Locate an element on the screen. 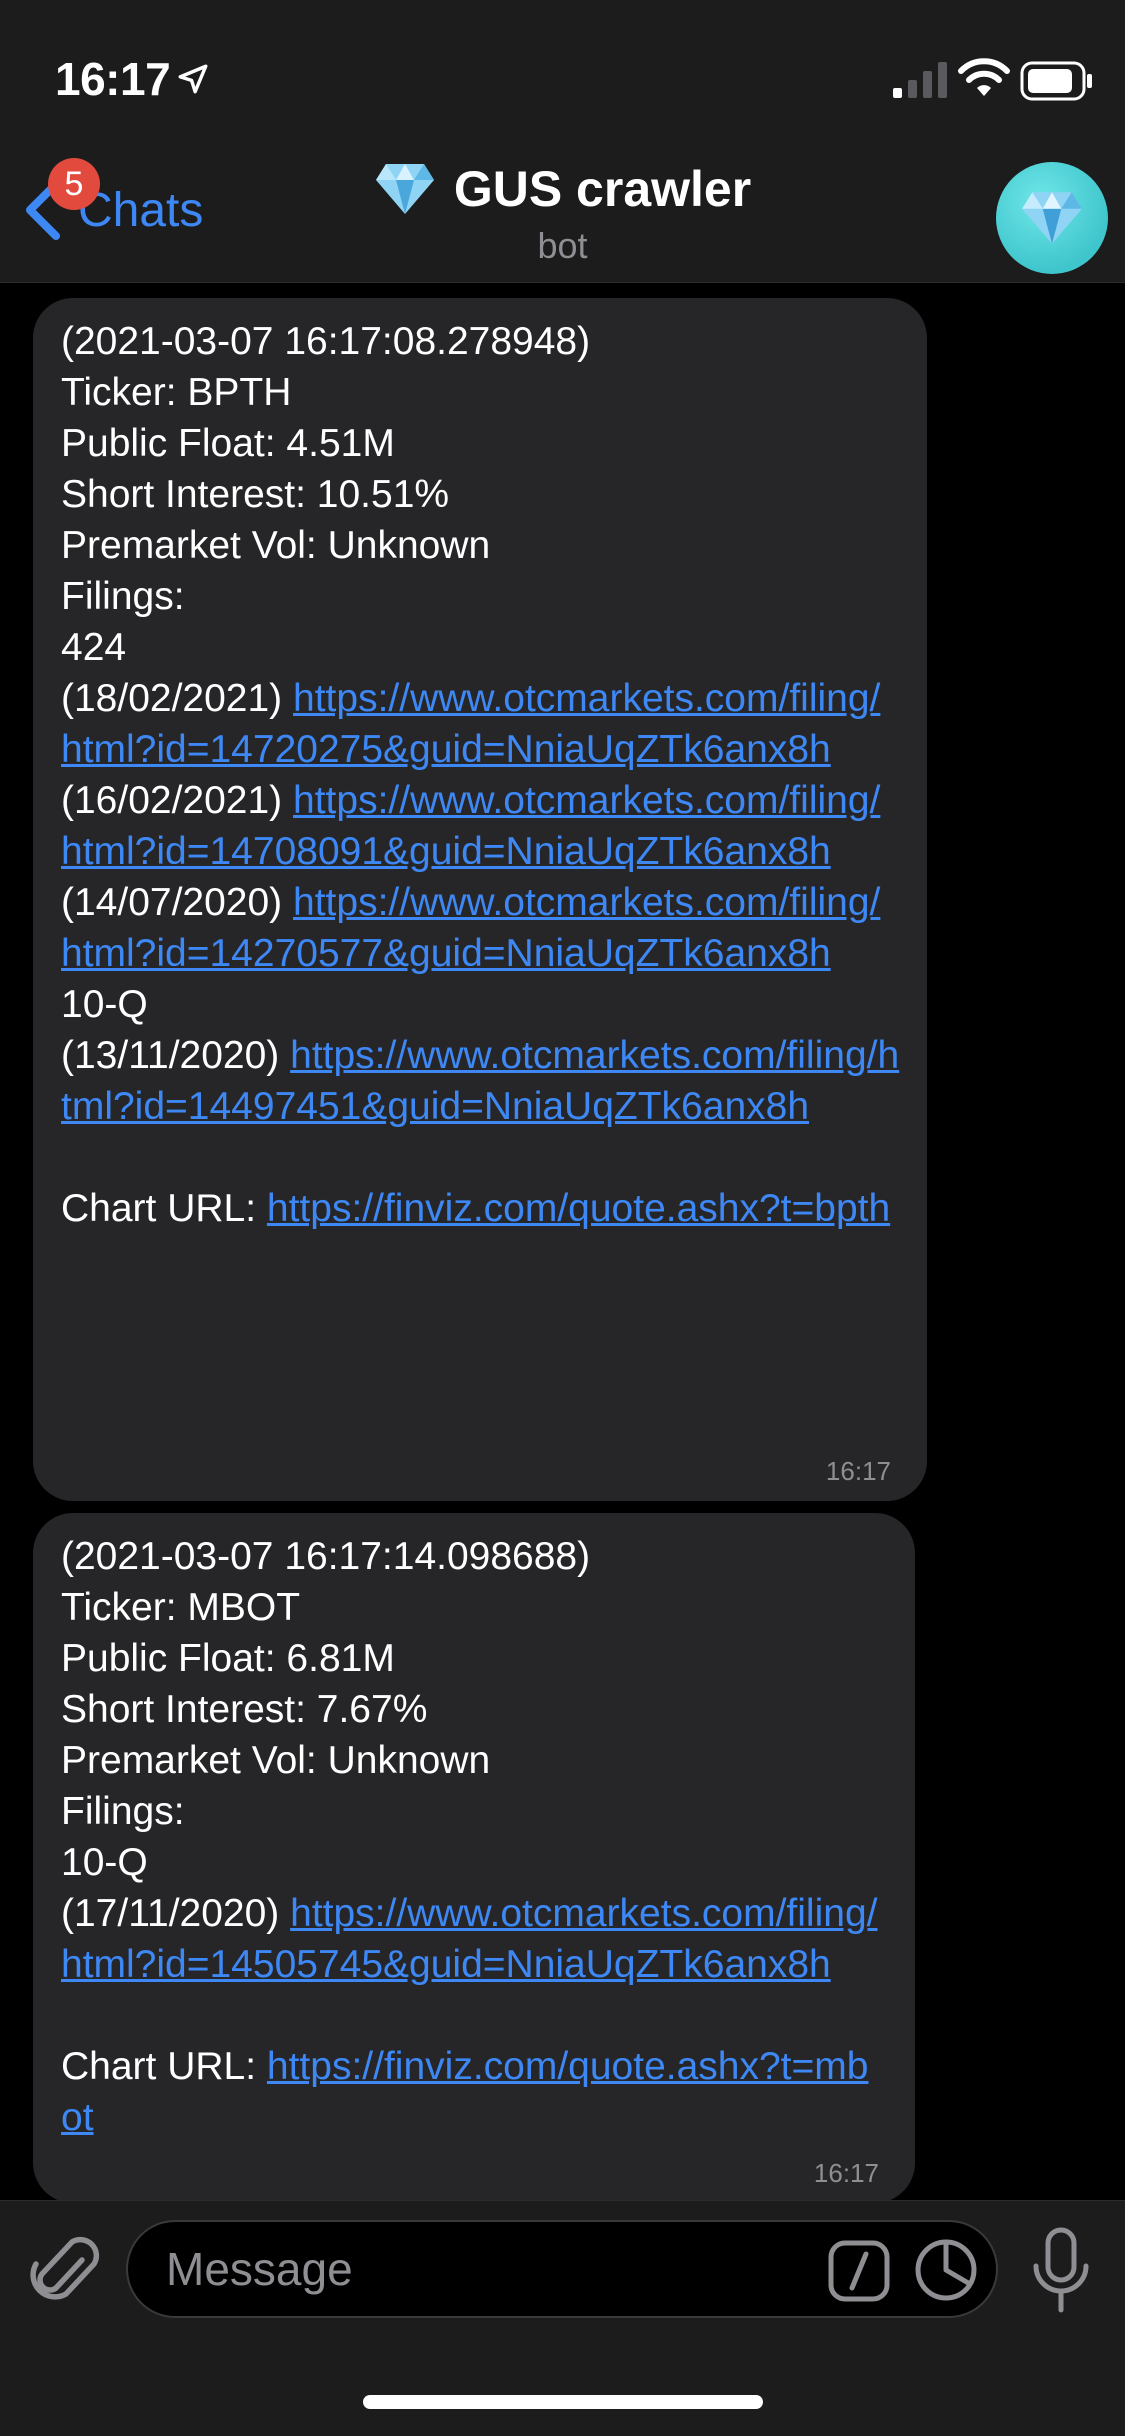 The width and height of the screenshot is (1125, 2436). chat-title: GUS crawler is located at coordinates (602, 189).